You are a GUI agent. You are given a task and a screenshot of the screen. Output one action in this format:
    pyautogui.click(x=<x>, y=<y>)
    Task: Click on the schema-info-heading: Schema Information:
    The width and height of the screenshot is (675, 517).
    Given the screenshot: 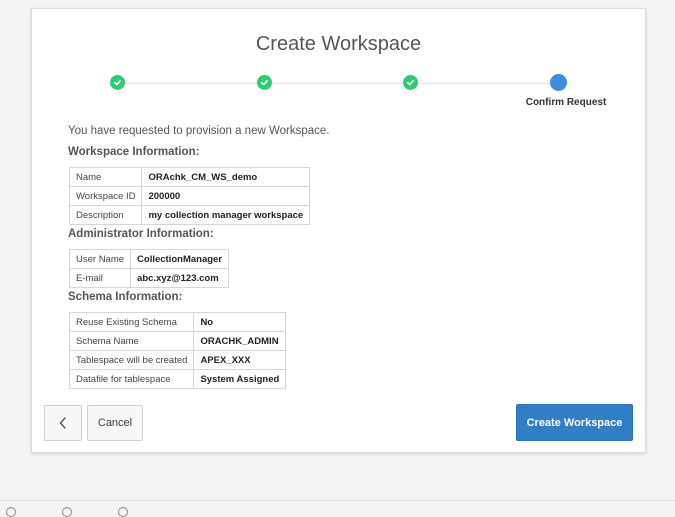 What is the action you would take?
    pyautogui.click(x=125, y=297)
    